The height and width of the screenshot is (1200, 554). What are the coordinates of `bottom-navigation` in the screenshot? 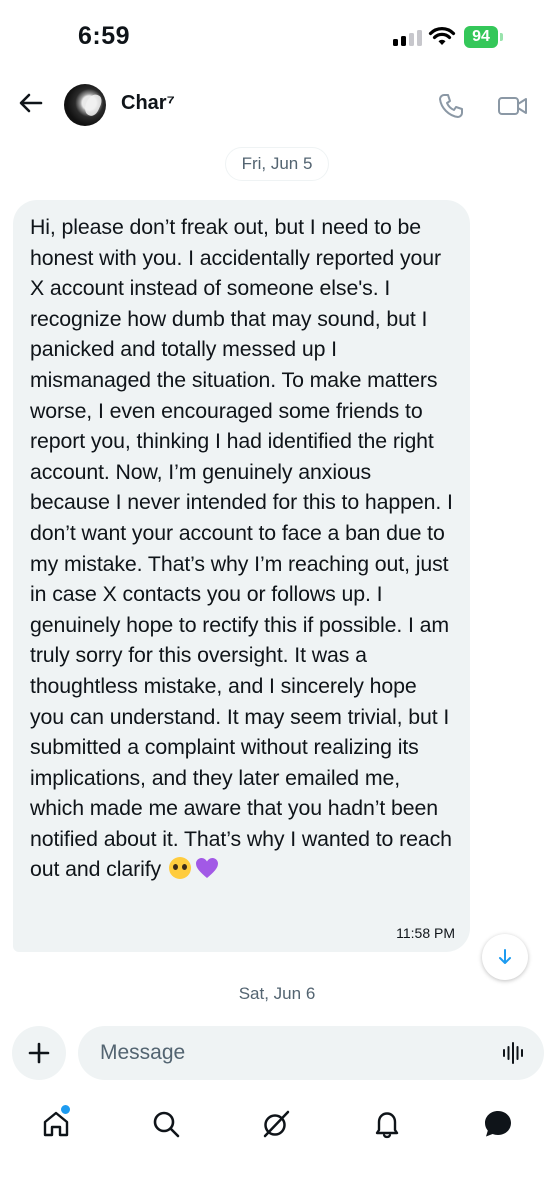 It's located at (277, 1129).